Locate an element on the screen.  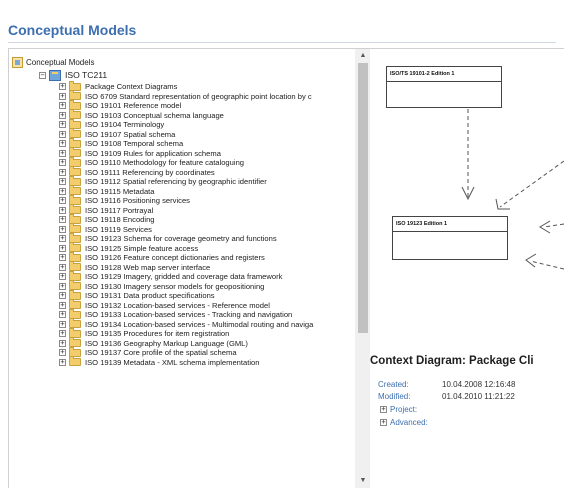
tree-item: + ISO 19125 Simple feature access is located at coordinates (186, 248).